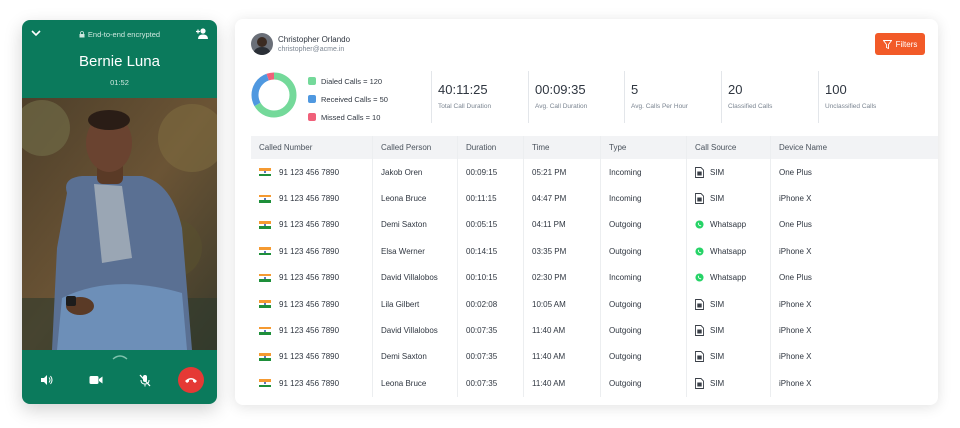  I want to click on column-header: Type, so click(644, 147).